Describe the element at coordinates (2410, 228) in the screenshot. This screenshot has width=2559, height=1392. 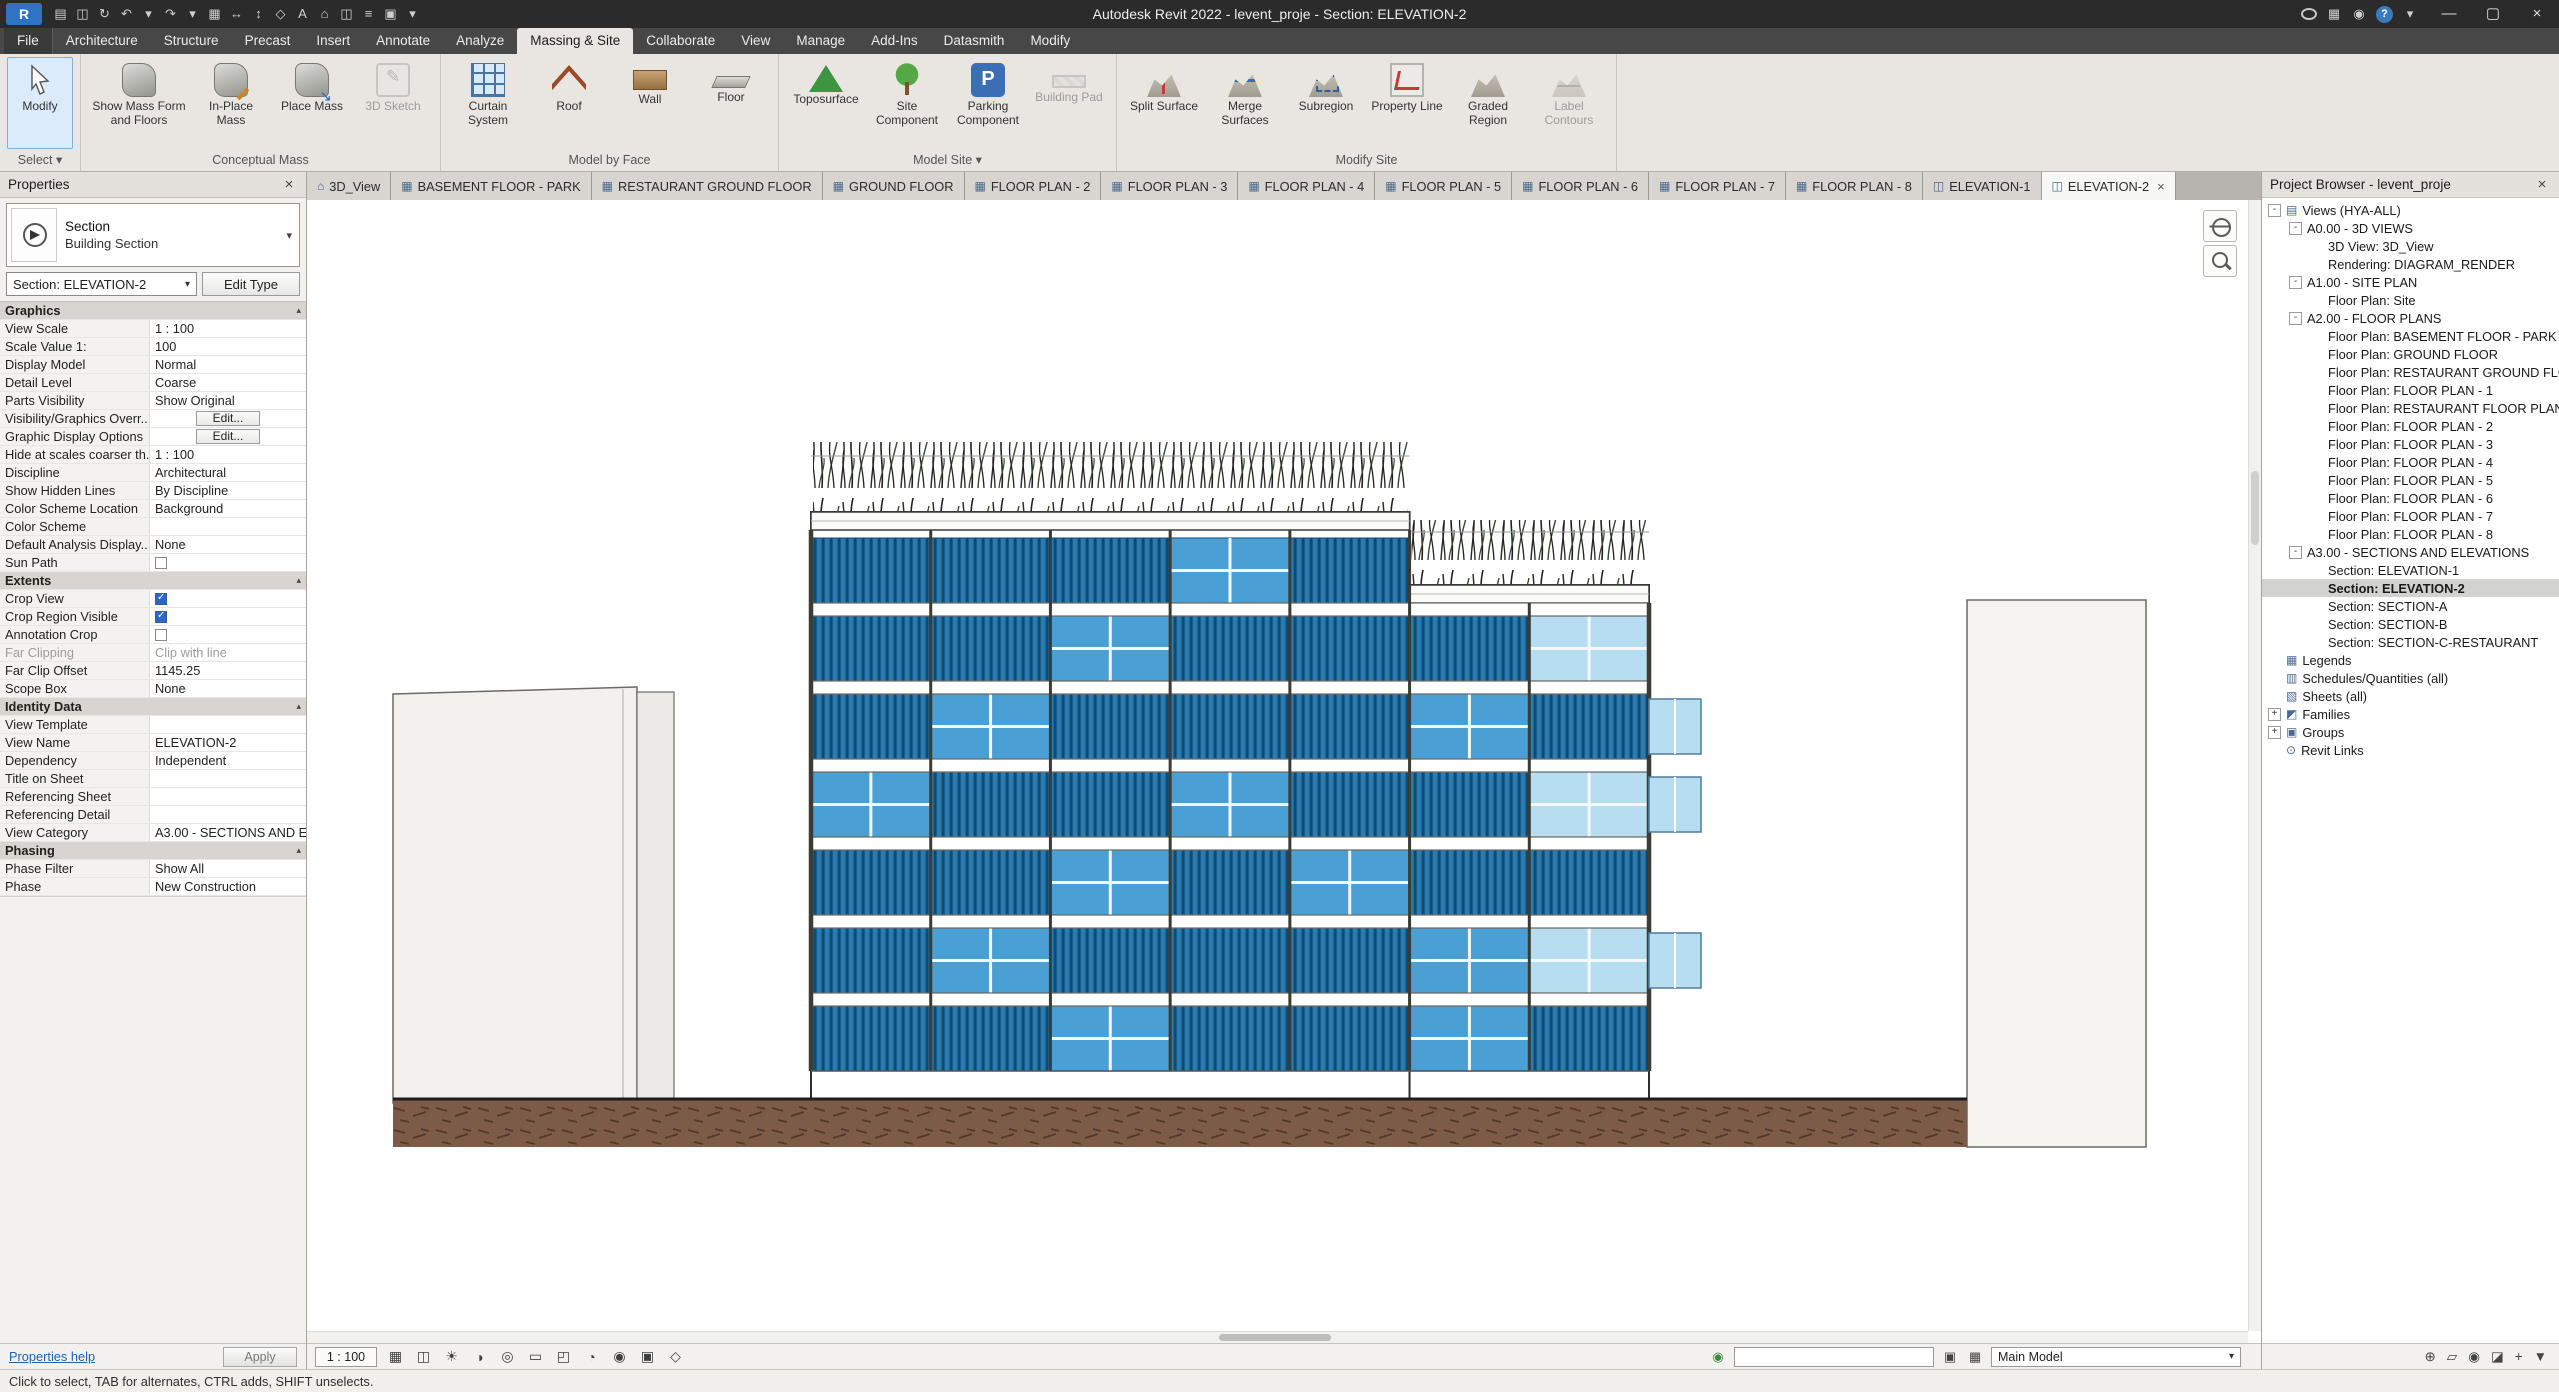
I see `tree-item: - A0.00 - 3D VIEWS` at that location.